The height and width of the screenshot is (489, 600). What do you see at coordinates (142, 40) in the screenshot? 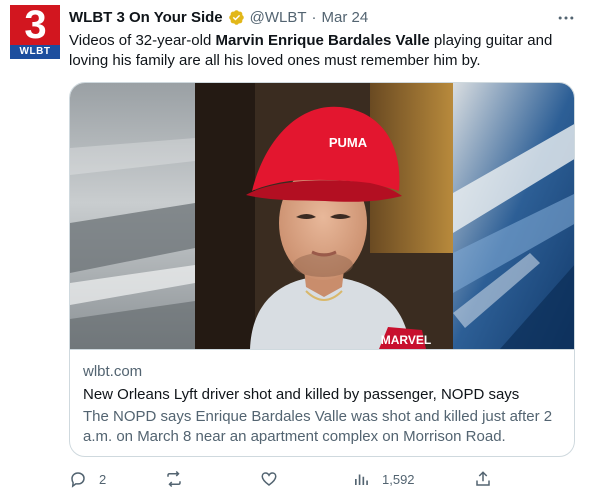
I see `tweet-text-start: Videos of 32-year-old` at bounding box center [142, 40].